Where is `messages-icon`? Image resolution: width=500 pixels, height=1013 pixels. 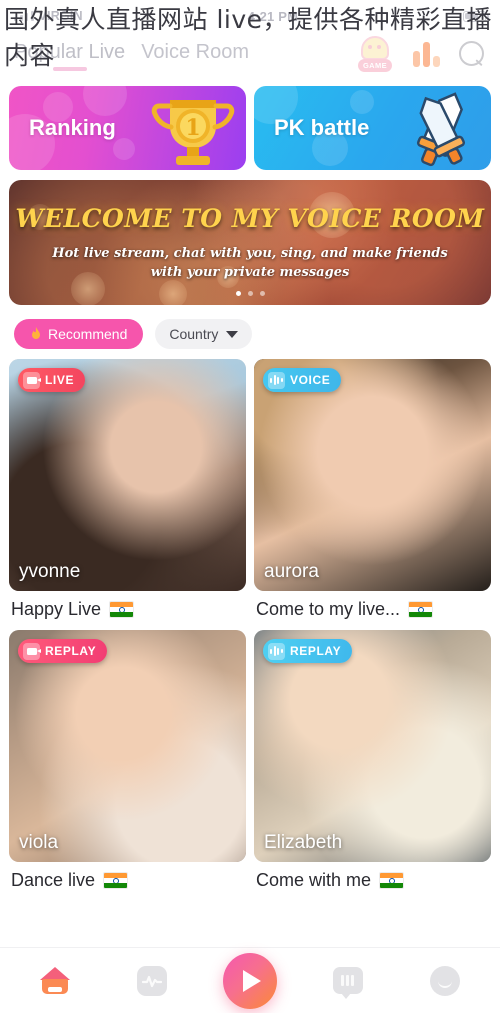
messages-icon is located at coordinates (347, 983).